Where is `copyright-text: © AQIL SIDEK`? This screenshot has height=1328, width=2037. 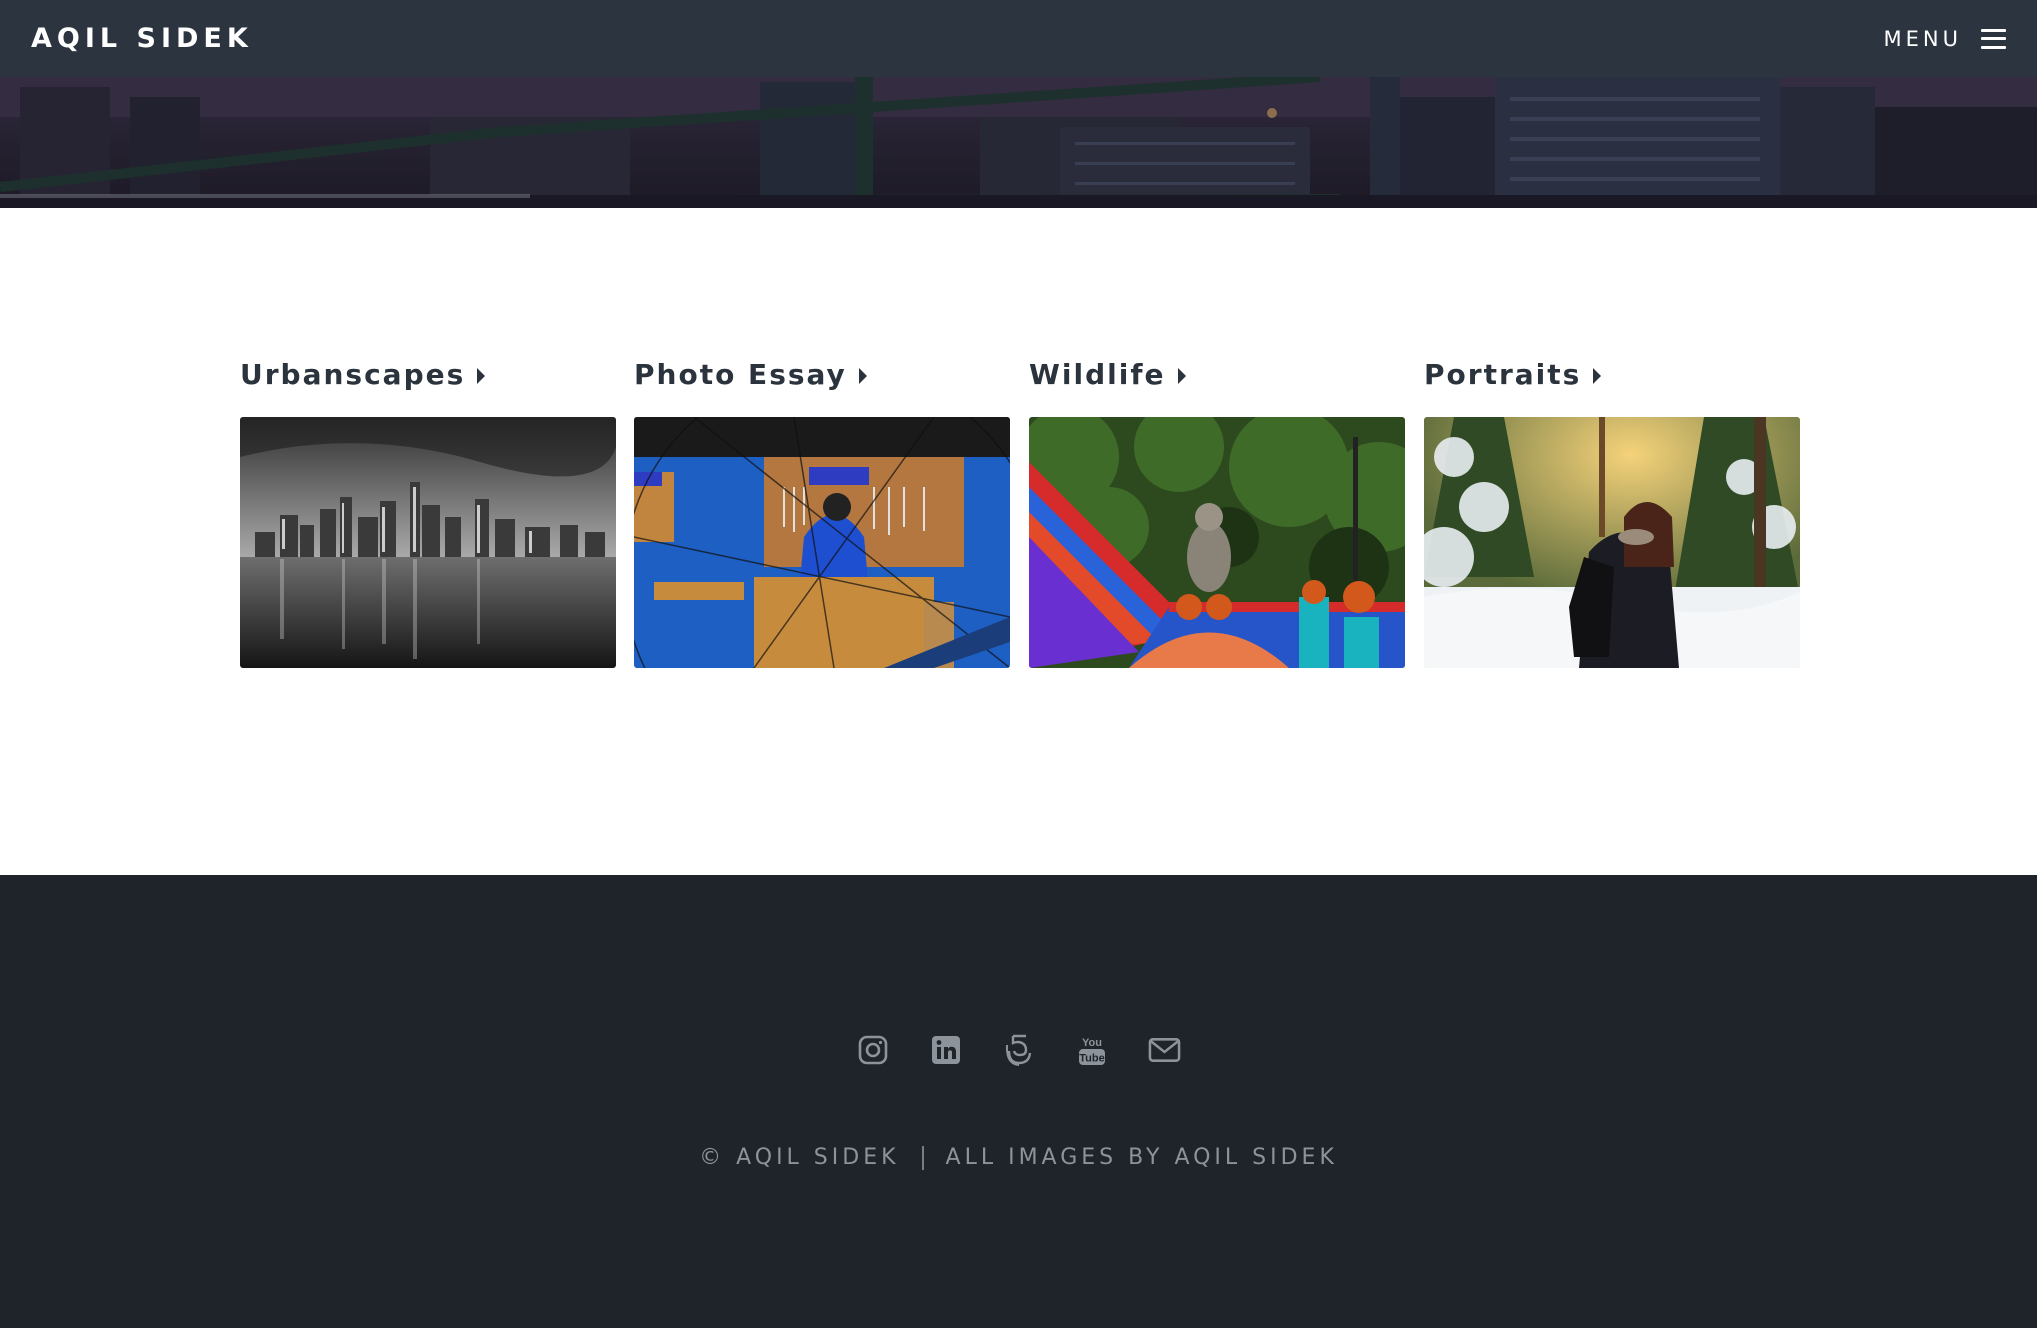 copyright-text: © AQIL SIDEK is located at coordinates (799, 1157).